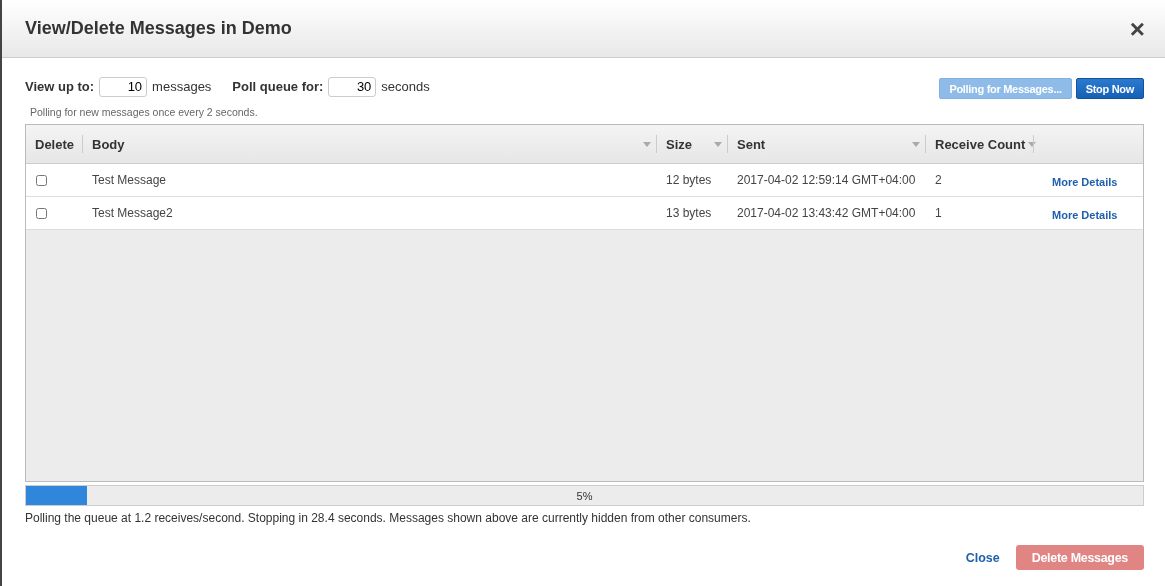 This screenshot has width=1165, height=586. Describe the element at coordinates (826, 213) in the screenshot. I see `table-cell: 2017-04-02 13:43:42 GMT+04:00` at that location.